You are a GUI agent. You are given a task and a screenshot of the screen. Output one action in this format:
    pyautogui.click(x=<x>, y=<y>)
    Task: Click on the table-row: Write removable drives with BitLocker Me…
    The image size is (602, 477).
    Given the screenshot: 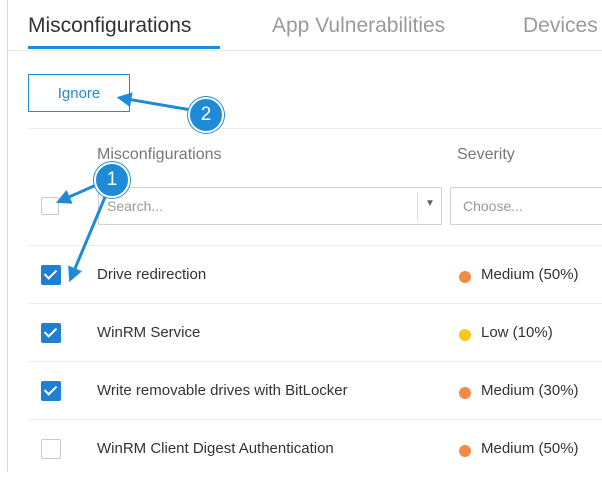 What is the action you would take?
    pyautogui.click(x=315, y=390)
    